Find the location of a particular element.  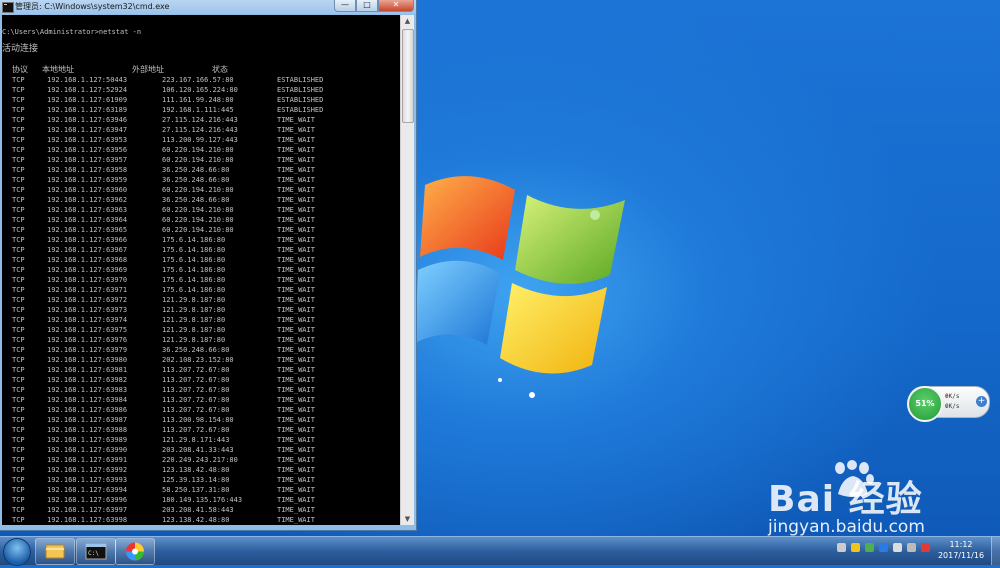

conn-foreign-address: 192.168.1.111:445 is located at coordinates (198, 110).